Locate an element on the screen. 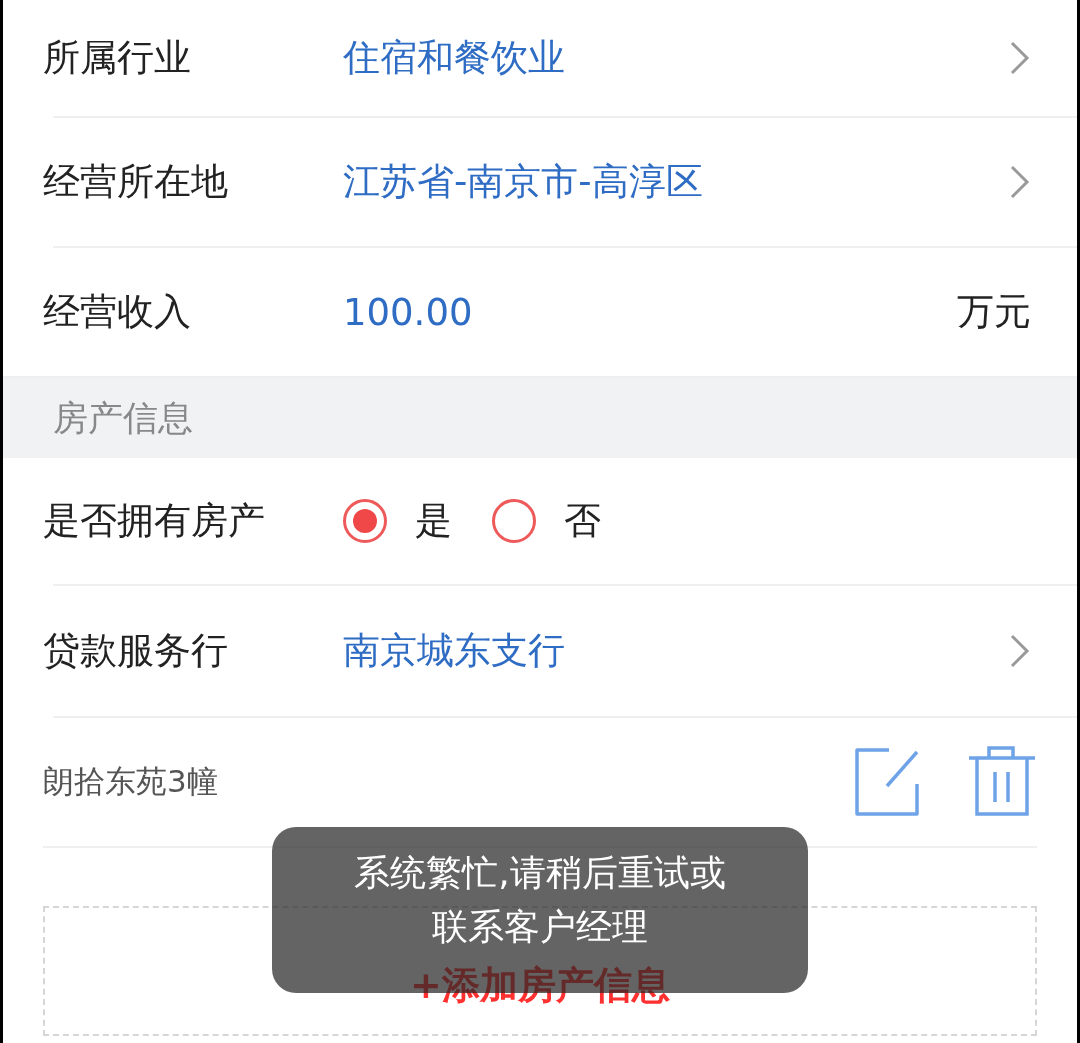 This screenshot has width=1080, height=1043. field-label: 贷款服务行 is located at coordinates (136, 651).